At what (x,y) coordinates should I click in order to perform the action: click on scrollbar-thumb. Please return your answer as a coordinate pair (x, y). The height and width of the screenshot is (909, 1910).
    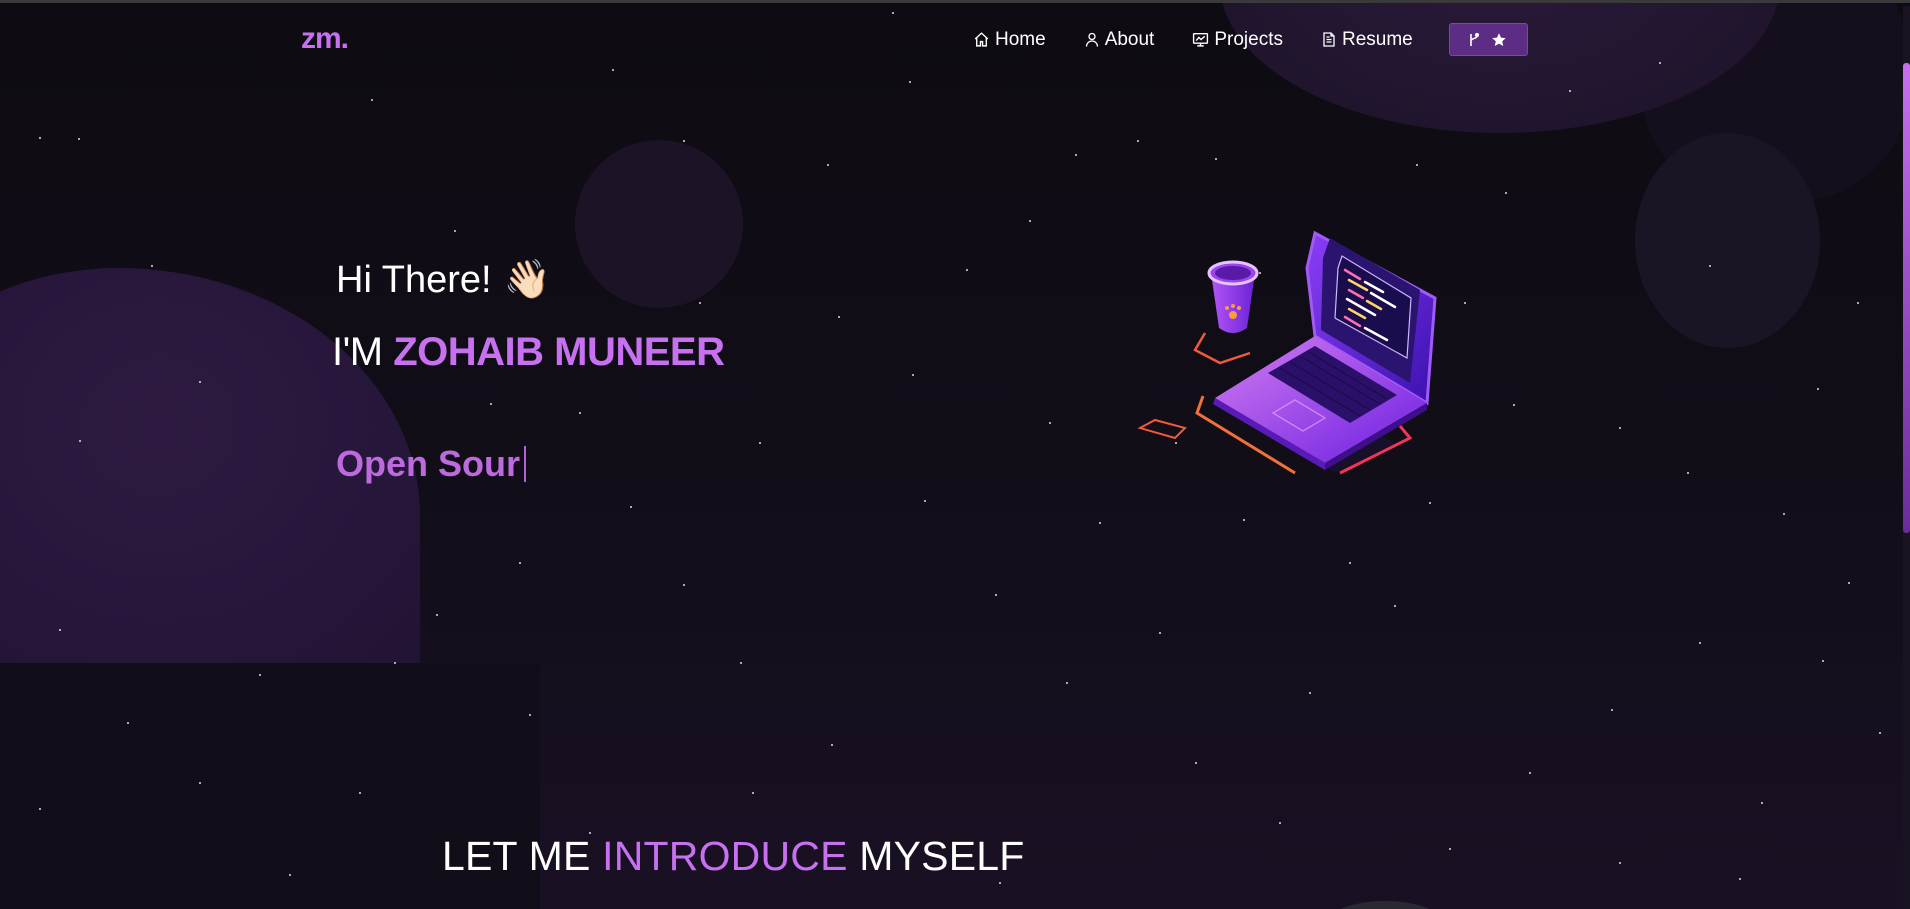
    Looking at the image, I should click on (1906, 298).